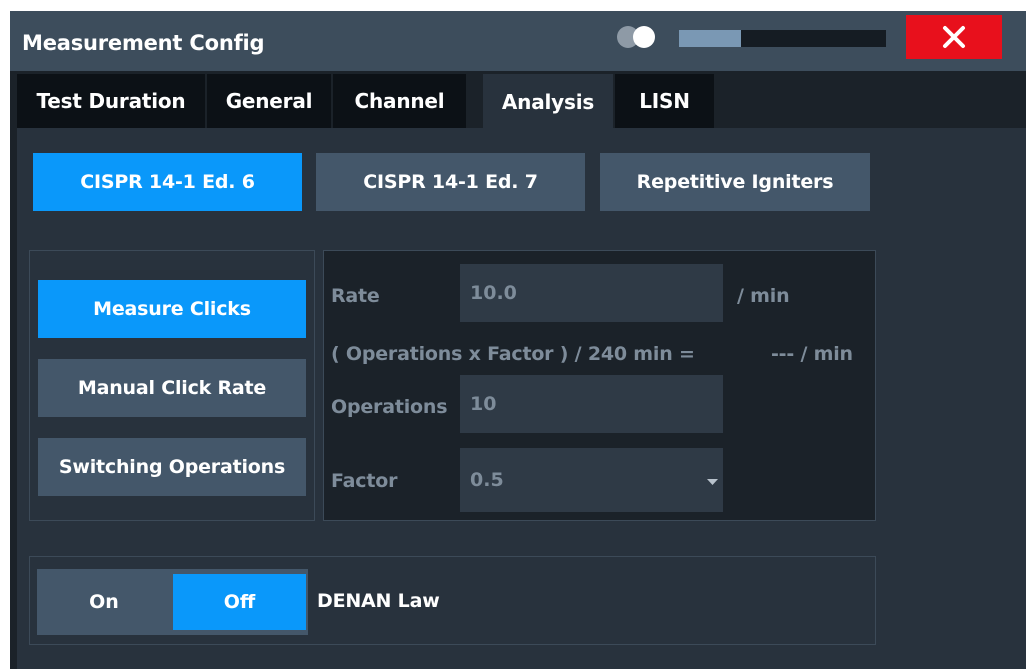 The width and height of the screenshot is (1036, 669). Describe the element at coordinates (269, 101) in the screenshot. I see `tab-general: General` at that location.